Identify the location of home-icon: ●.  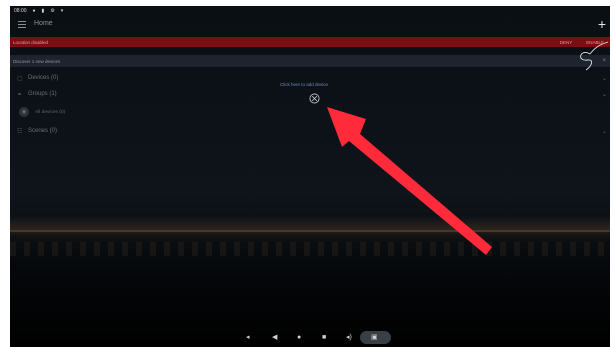
(299, 337).